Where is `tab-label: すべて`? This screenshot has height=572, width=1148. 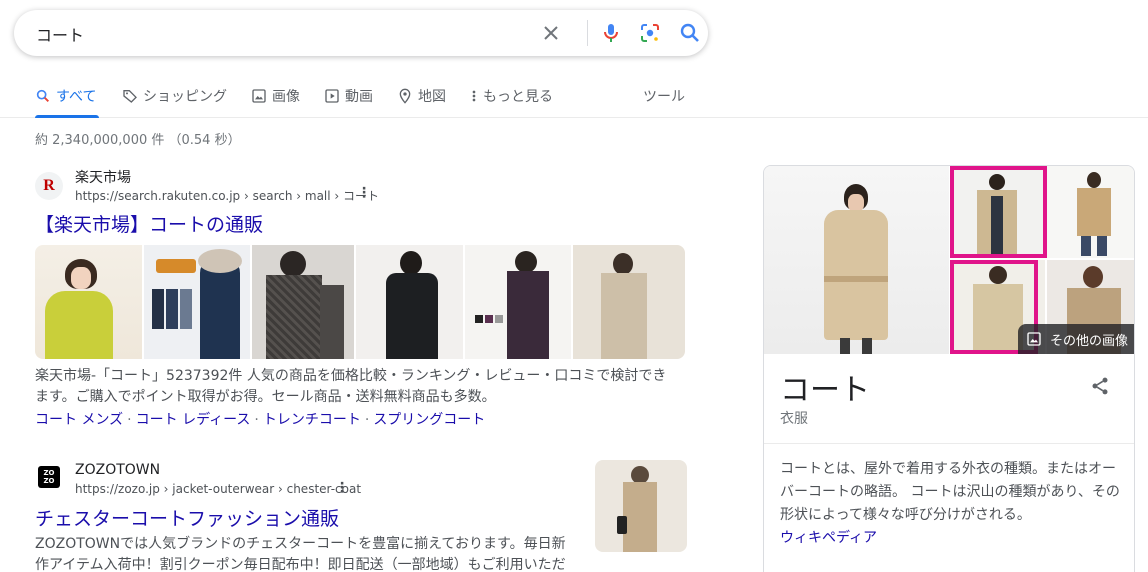
tab-label: すべて is located at coordinates (76, 97).